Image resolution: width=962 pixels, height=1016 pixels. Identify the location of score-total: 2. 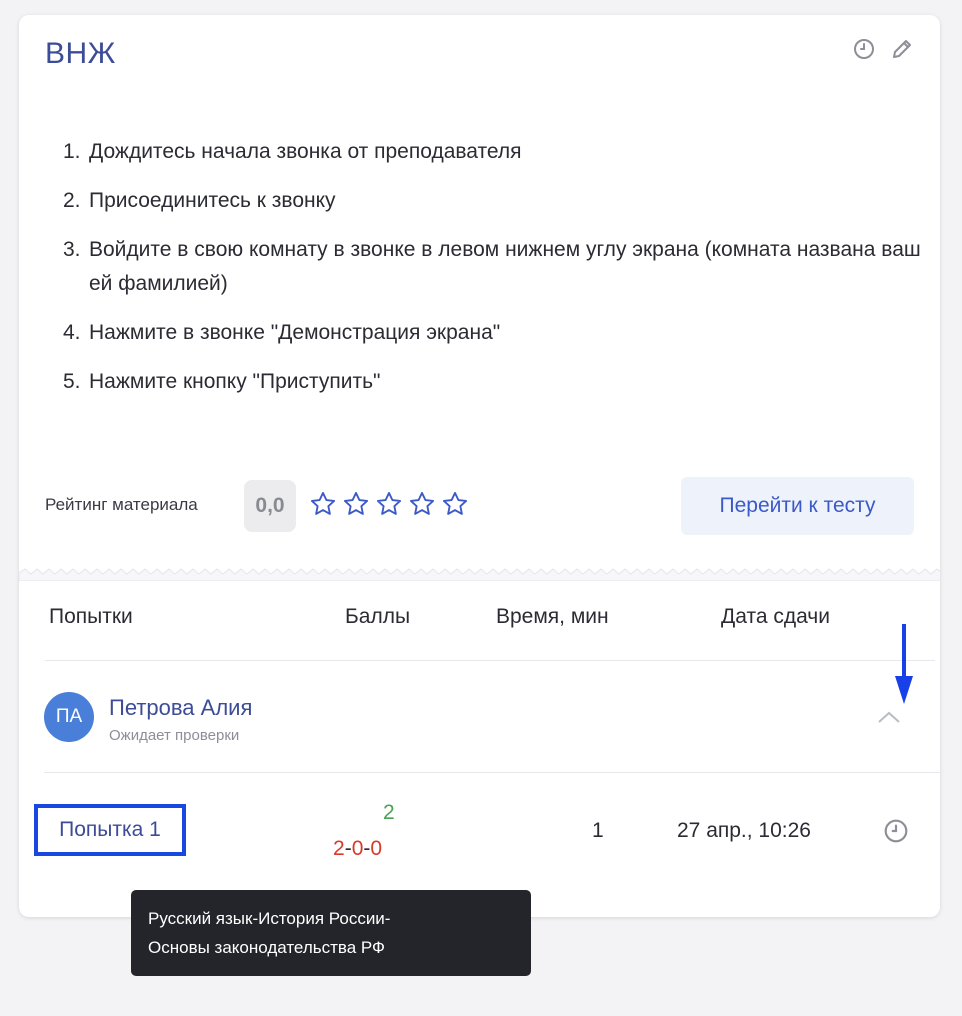
(389, 812).